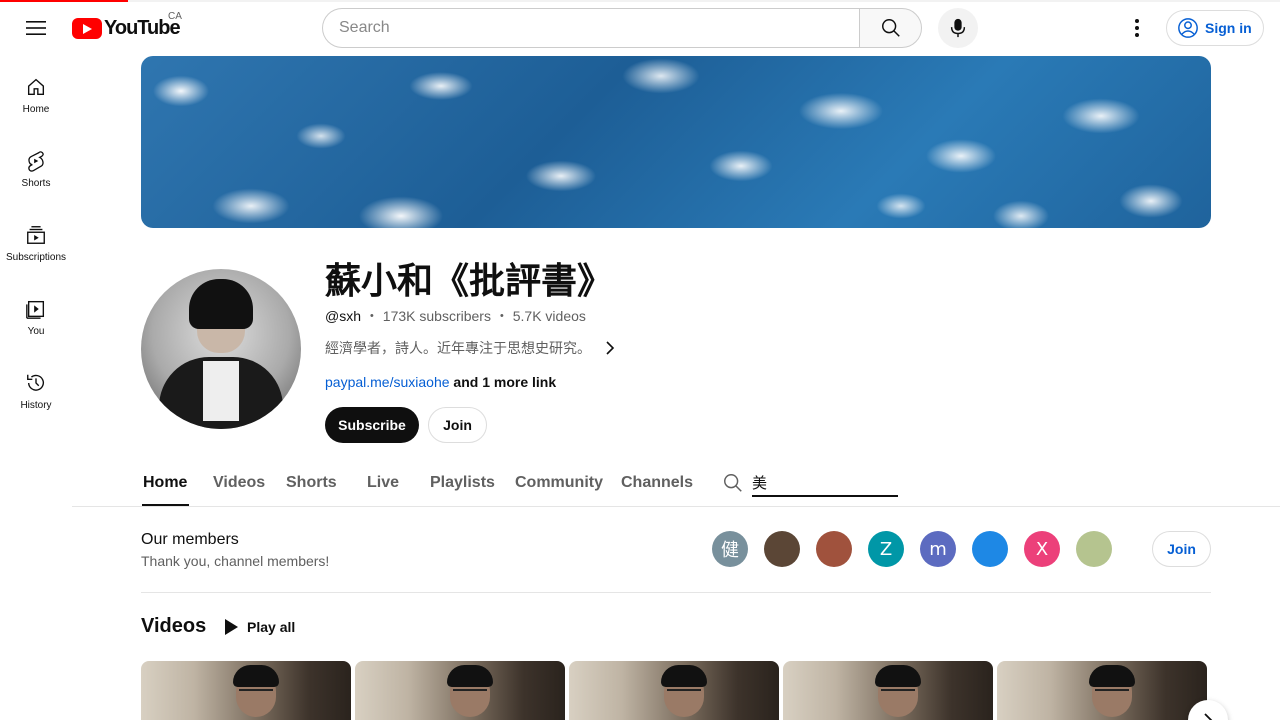 The height and width of the screenshot is (720, 1280). What do you see at coordinates (165, 483) in the screenshot?
I see `tab-home: Home` at bounding box center [165, 483].